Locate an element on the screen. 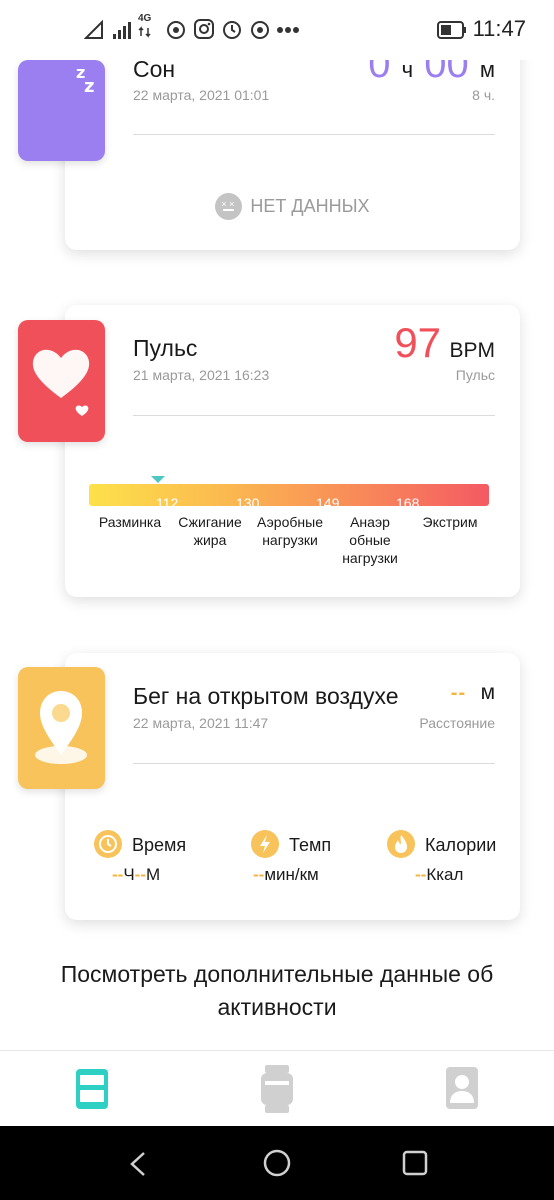  run-divider is located at coordinates (314, 763).